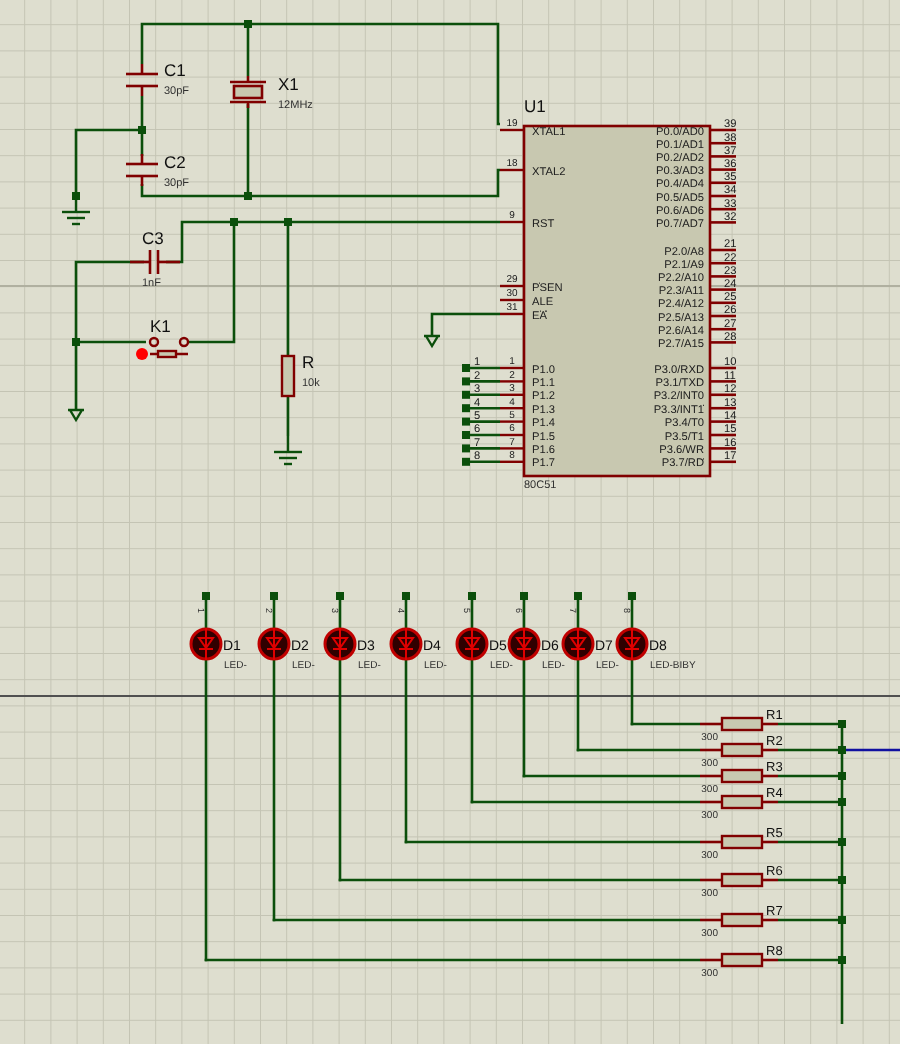 This screenshot has width=900, height=1044. Describe the element at coordinates (175, 70) in the screenshot. I see `component-label: C1` at that location.